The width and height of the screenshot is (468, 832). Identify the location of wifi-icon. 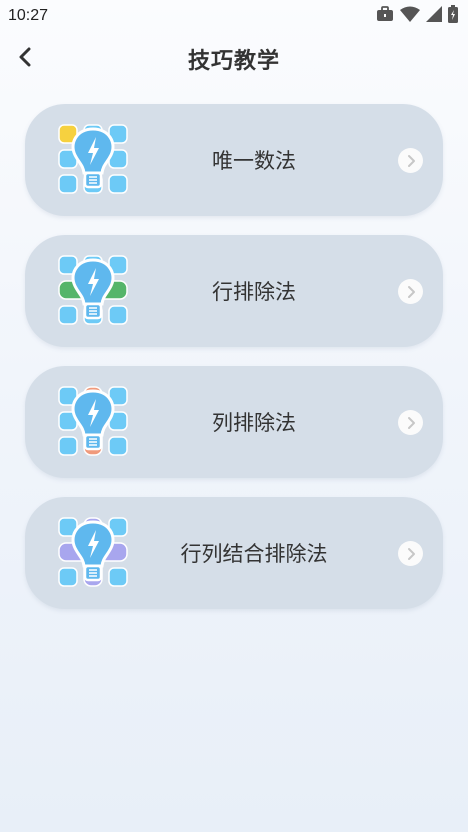
(410, 16).